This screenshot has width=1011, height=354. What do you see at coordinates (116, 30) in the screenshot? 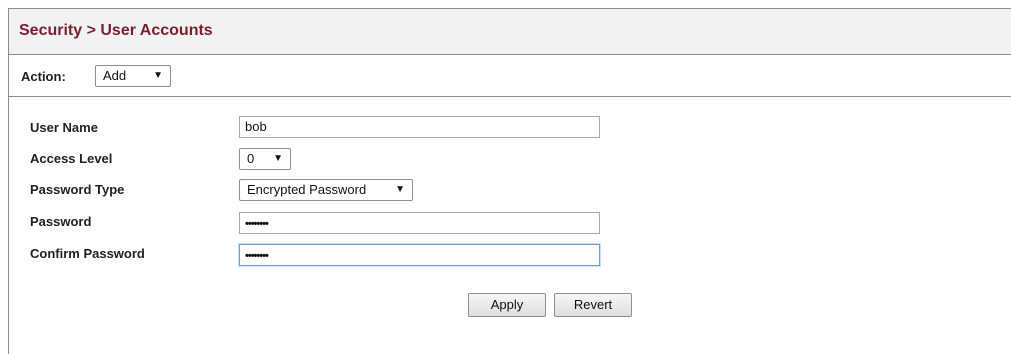
I see `page-title: Security > User Accounts` at bounding box center [116, 30].